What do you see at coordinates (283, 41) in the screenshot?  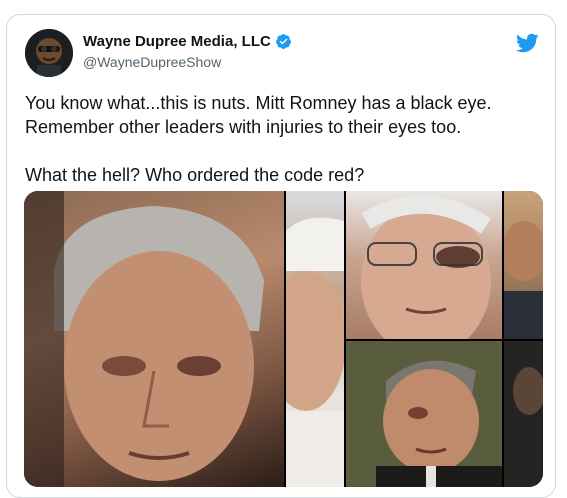 I see `verified-badge-icon` at bounding box center [283, 41].